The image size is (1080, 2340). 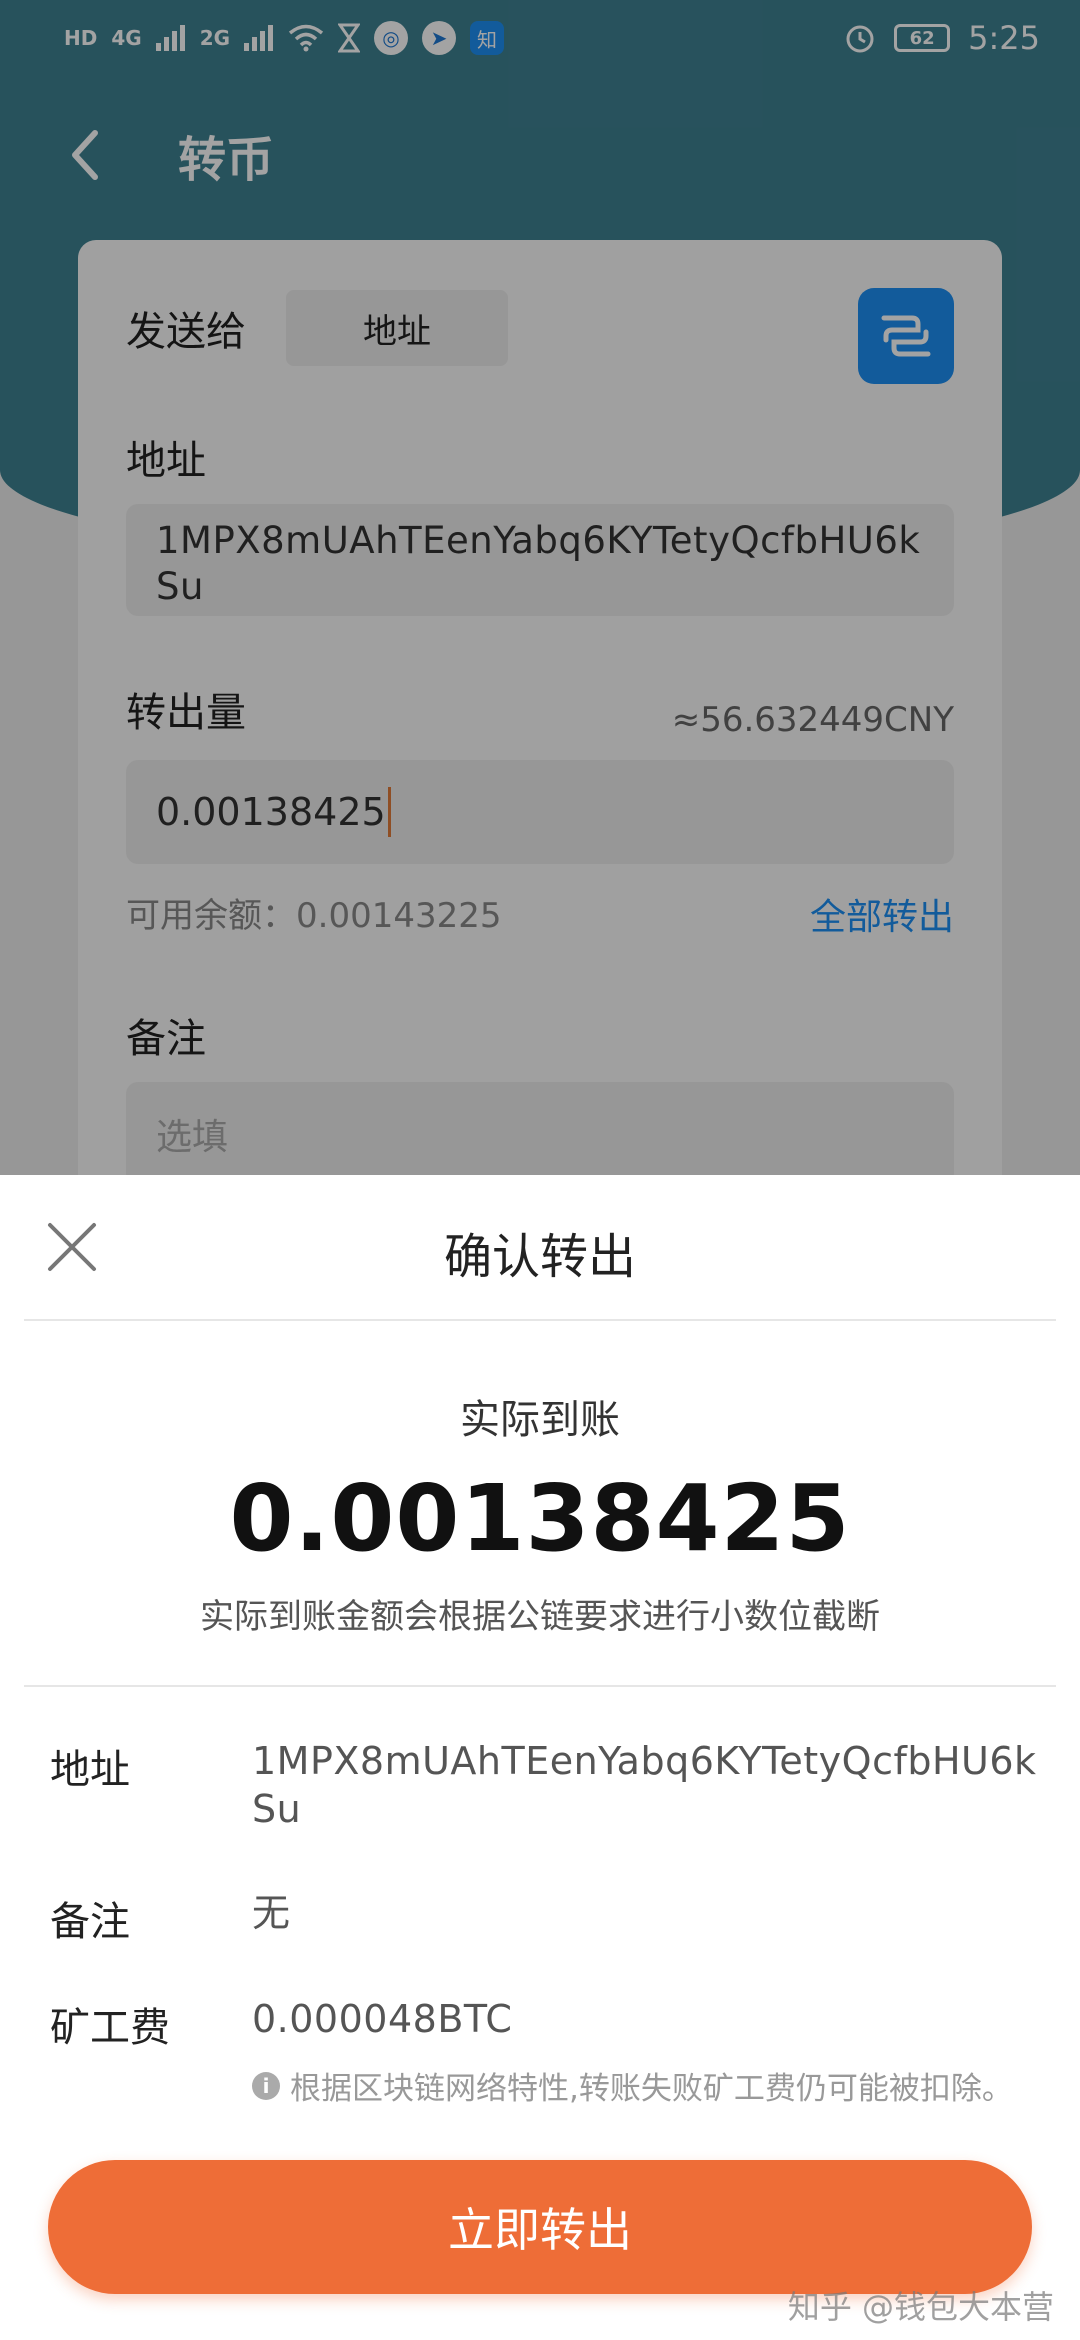 What do you see at coordinates (540, 1420) in the screenshot?
I see `arrival-label: 实际到账` at bounding box center [540, 1420].